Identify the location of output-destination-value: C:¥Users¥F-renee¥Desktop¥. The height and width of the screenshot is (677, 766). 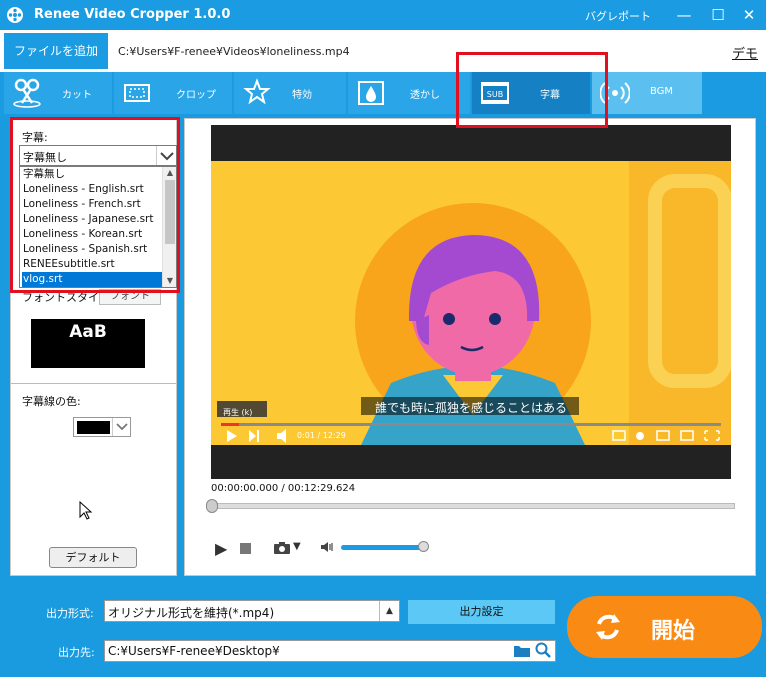
(194, 651).